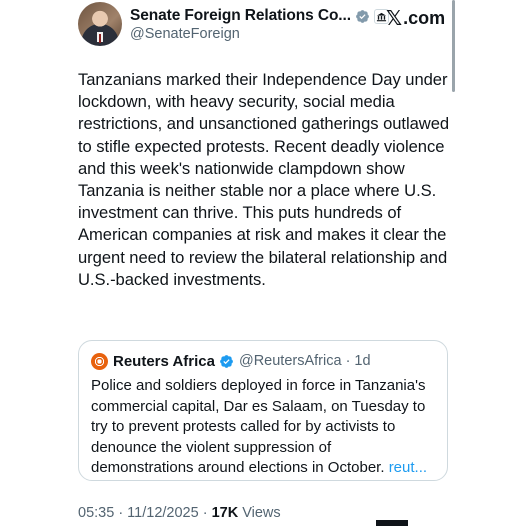 This screenshot has width=526, height=526. I want to click on author-handle: @SenateForeign, so click(185, 34).